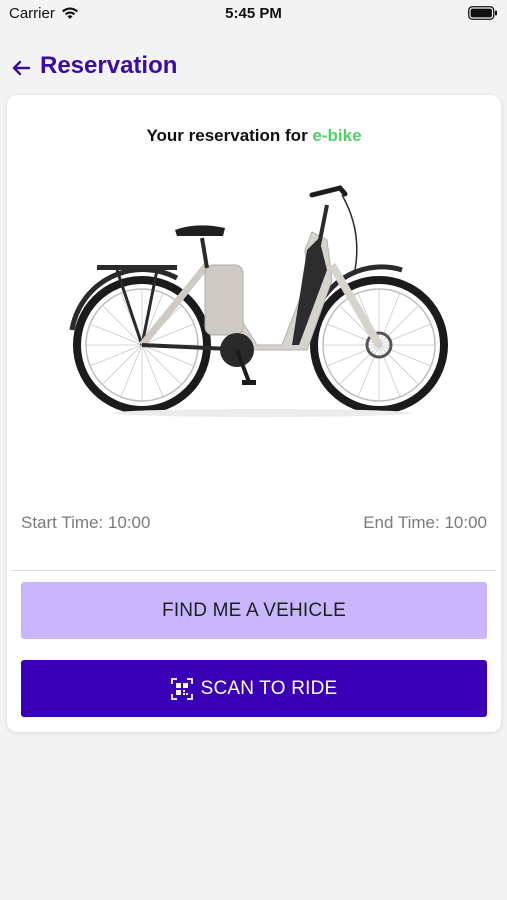 The height and width of the screenshot is (900, 507). I want to click on find-vehicle-label: FIND ME A VEHICLE, so click(254, 610).